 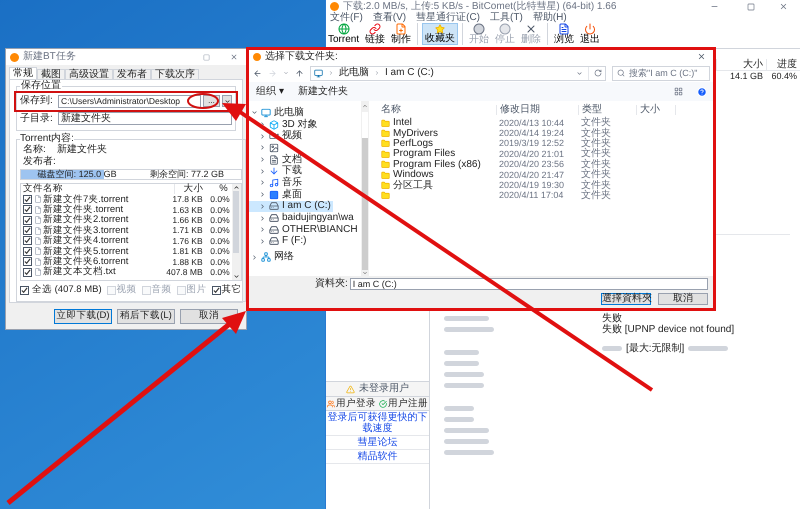 What do you see at coordinates (236, 188) in the screenshot?
I see `scroll-up-icon` at bounding box center [236, 188].